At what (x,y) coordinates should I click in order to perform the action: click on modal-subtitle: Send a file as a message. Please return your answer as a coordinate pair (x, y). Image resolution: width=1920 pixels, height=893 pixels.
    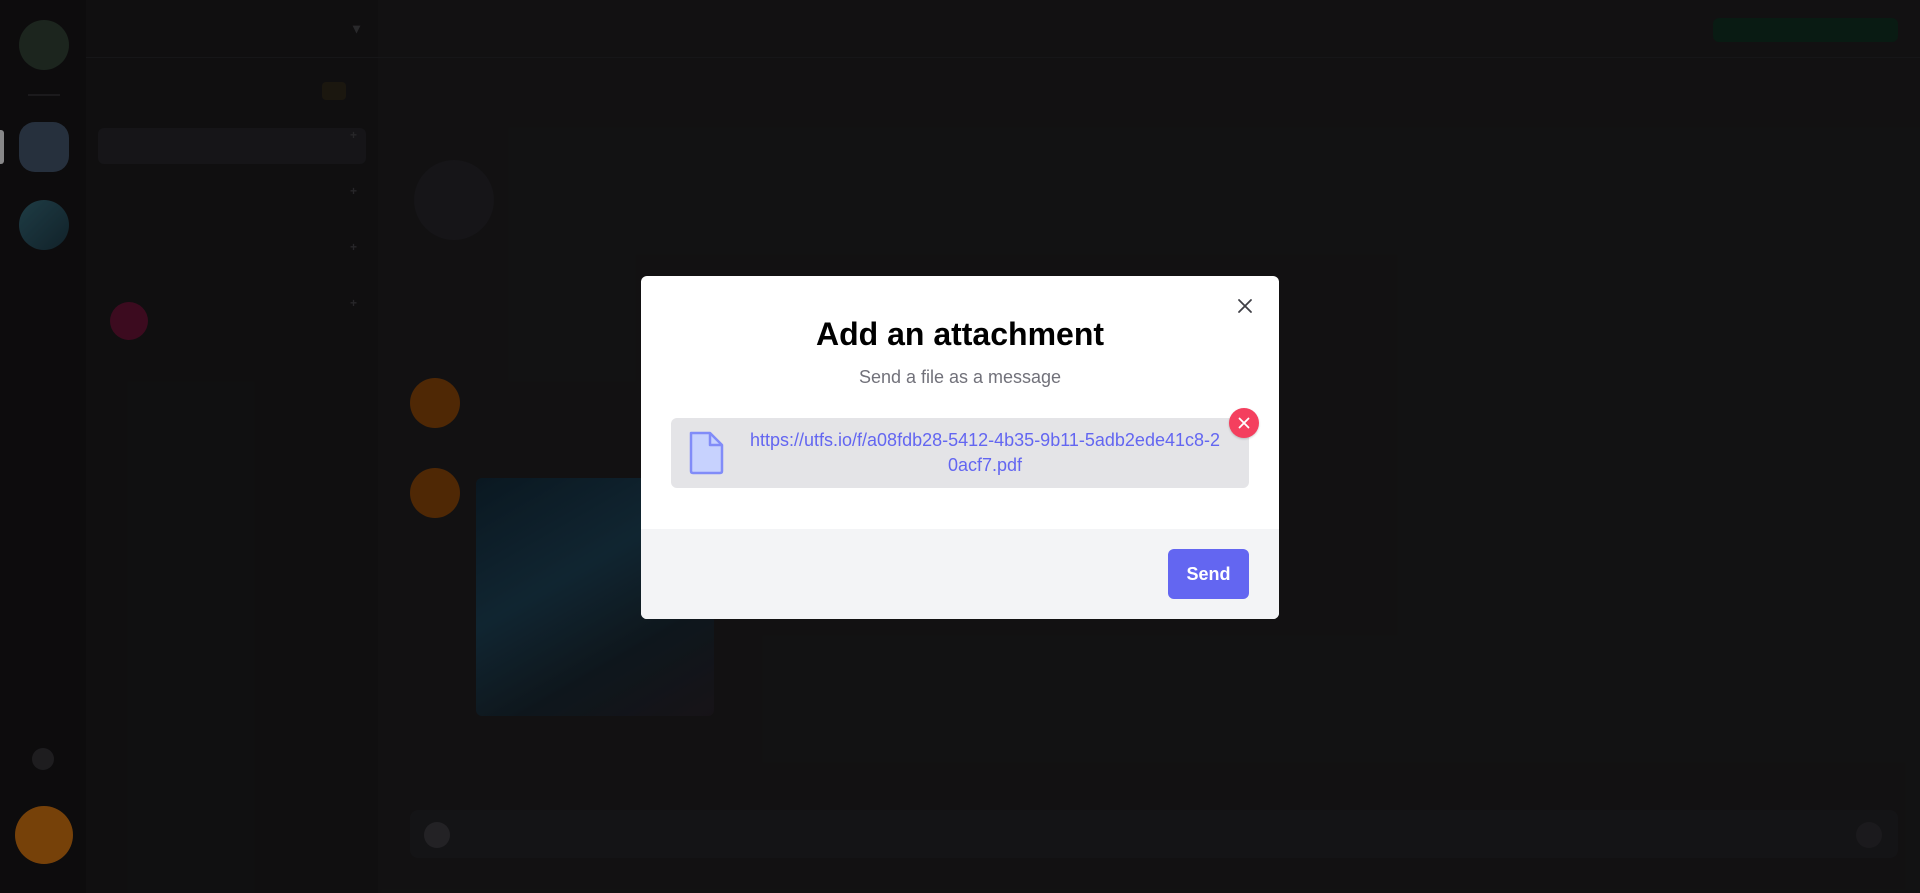
    Looking at the image, I should click on (960, 377).